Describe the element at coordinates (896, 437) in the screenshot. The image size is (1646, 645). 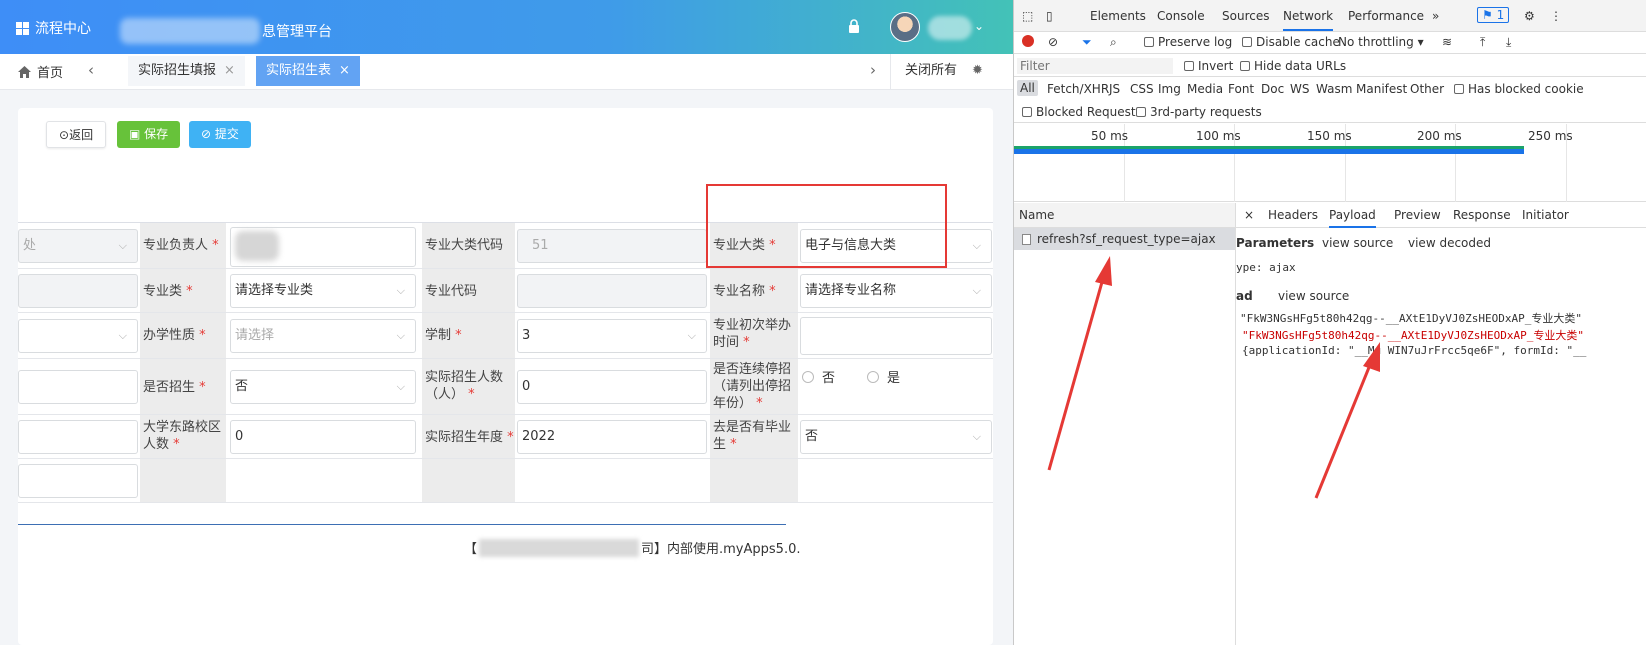
I see `has-graduates-select: 否 ⌵` at that location.